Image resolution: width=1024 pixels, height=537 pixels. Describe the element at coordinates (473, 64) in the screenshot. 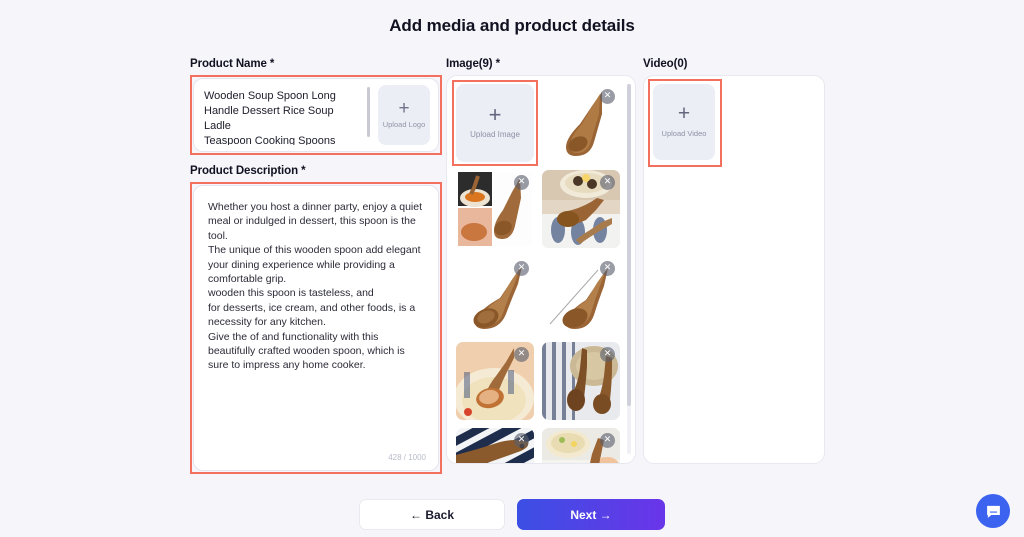

I see `image-section-label: Image(9) *` at that location.